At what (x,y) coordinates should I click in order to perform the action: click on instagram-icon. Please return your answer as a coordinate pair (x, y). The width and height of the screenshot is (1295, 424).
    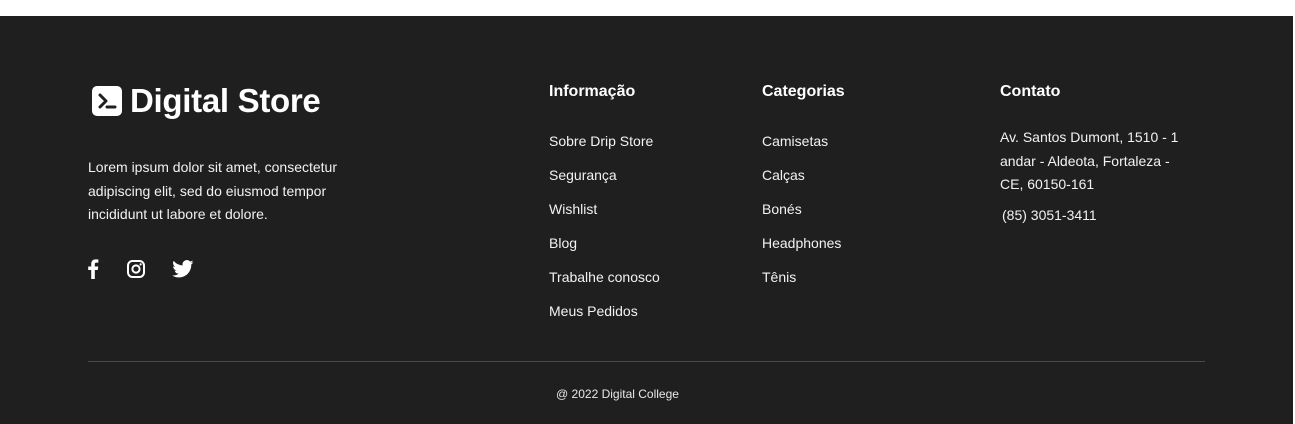
    Looking at the image, I should click on (136, 269).